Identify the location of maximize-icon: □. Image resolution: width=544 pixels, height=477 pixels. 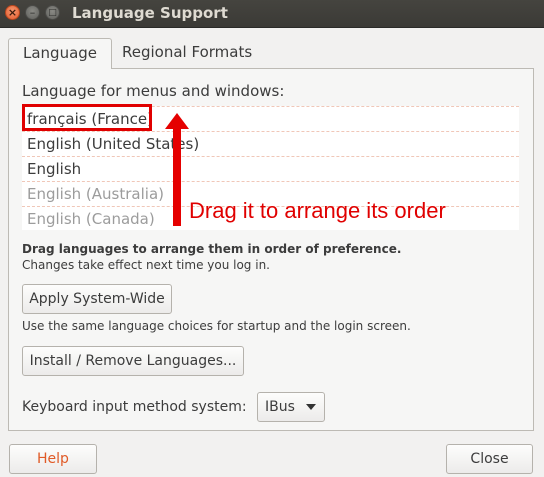
(52, 13).